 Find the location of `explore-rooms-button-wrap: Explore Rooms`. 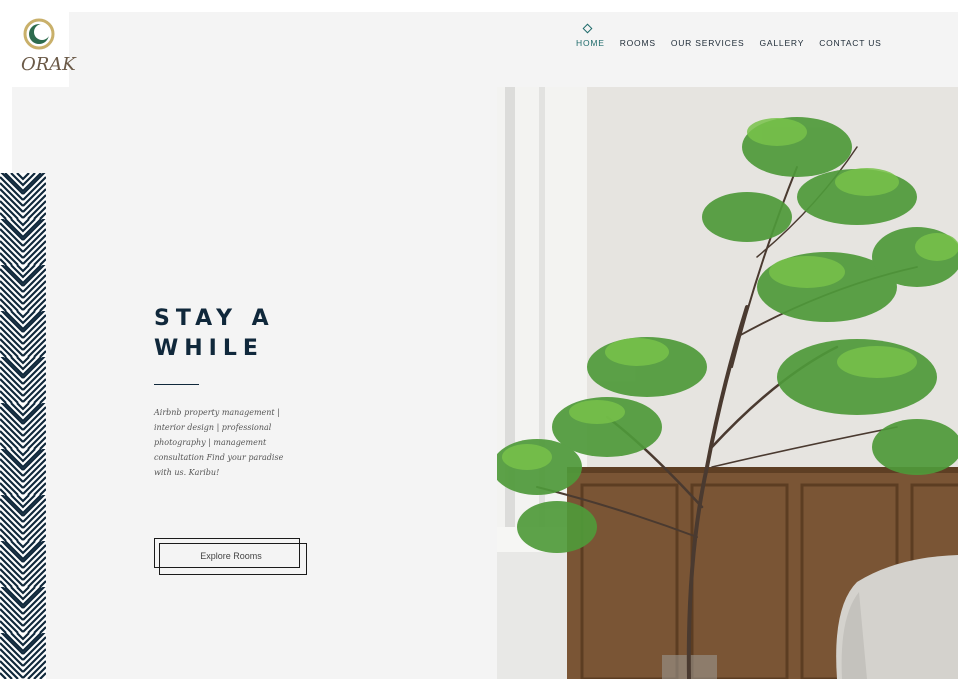

explore-rooms-button-wrap: Explore Rooms is located at coordinates (230, 556).